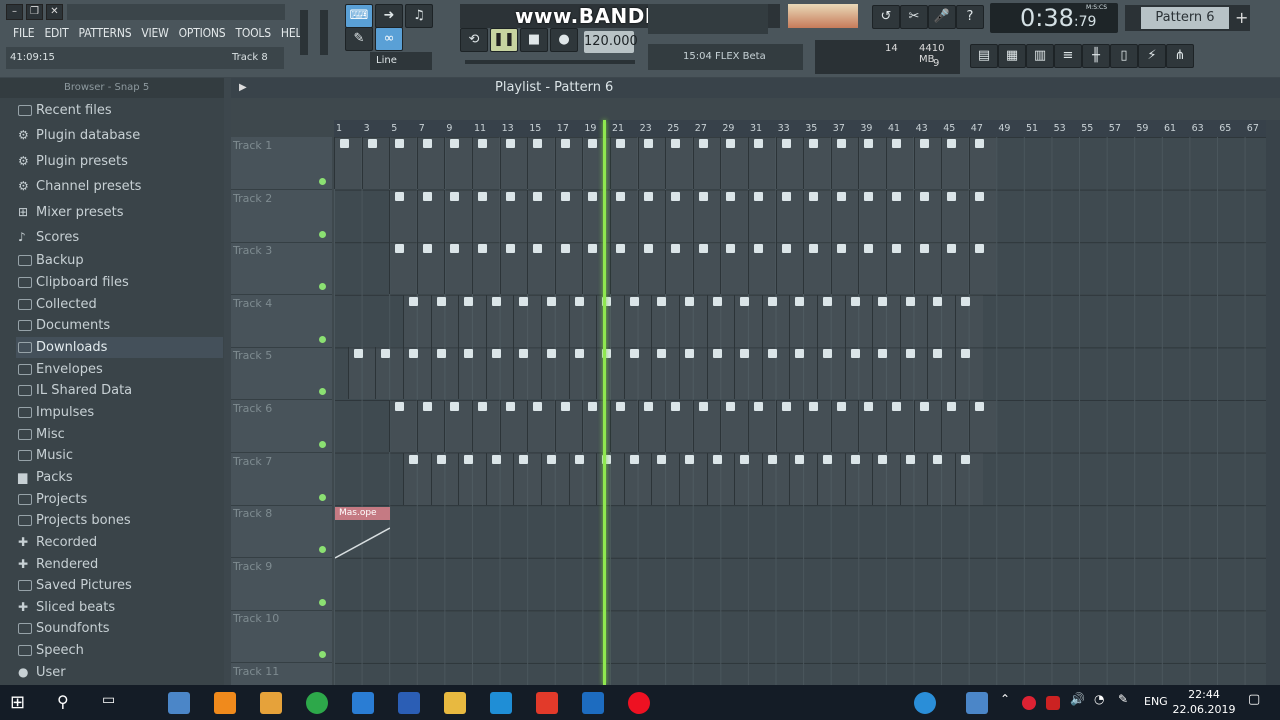 The width and height of the screenshot is (1280, 720). I want to click on browser-item: ⚙ Plugin presets, so click(119, 161).